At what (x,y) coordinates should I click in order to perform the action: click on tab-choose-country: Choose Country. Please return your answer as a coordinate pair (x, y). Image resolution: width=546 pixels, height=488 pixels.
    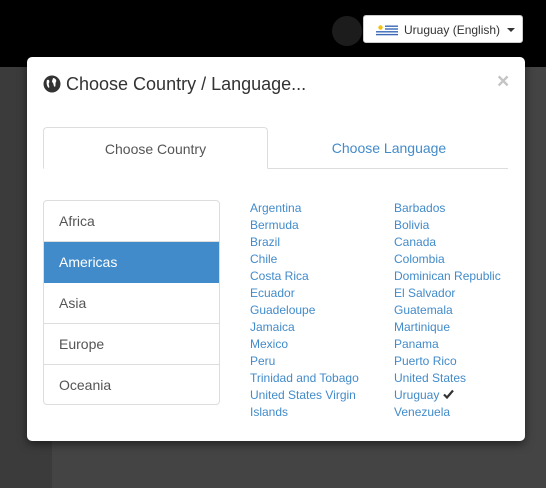
    Looking at the image, I should click on (155, 148).